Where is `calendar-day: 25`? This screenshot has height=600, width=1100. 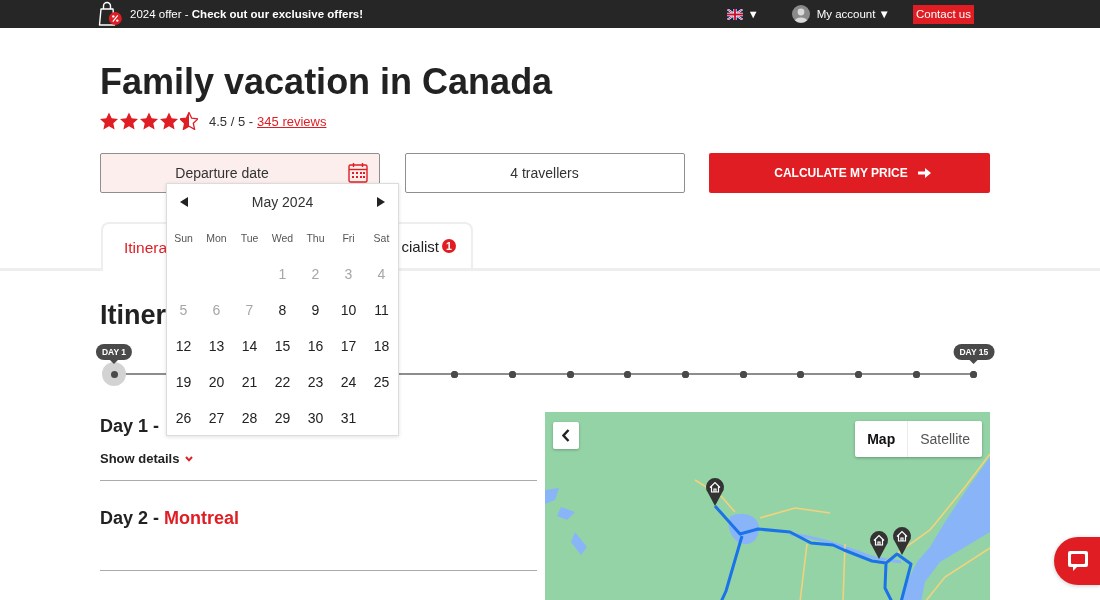
calendar-day: 25 is located at coordinates (381, 382).